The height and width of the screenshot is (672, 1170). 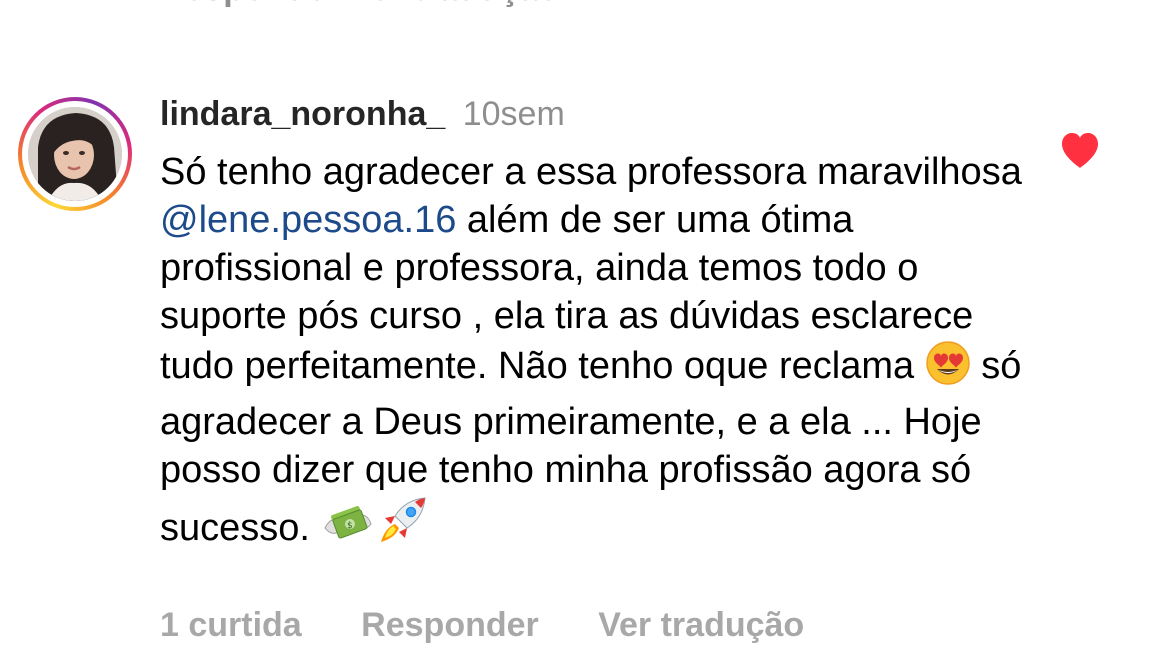 I want to click on comment-header: lindara_noronha_ 10sem, so click(x=600, y=114).